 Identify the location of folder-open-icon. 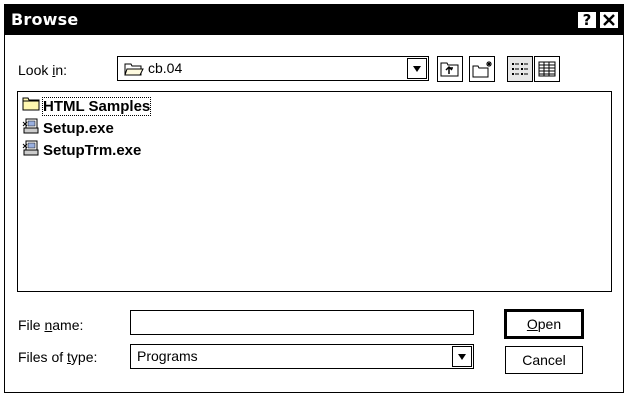
(134, 71).